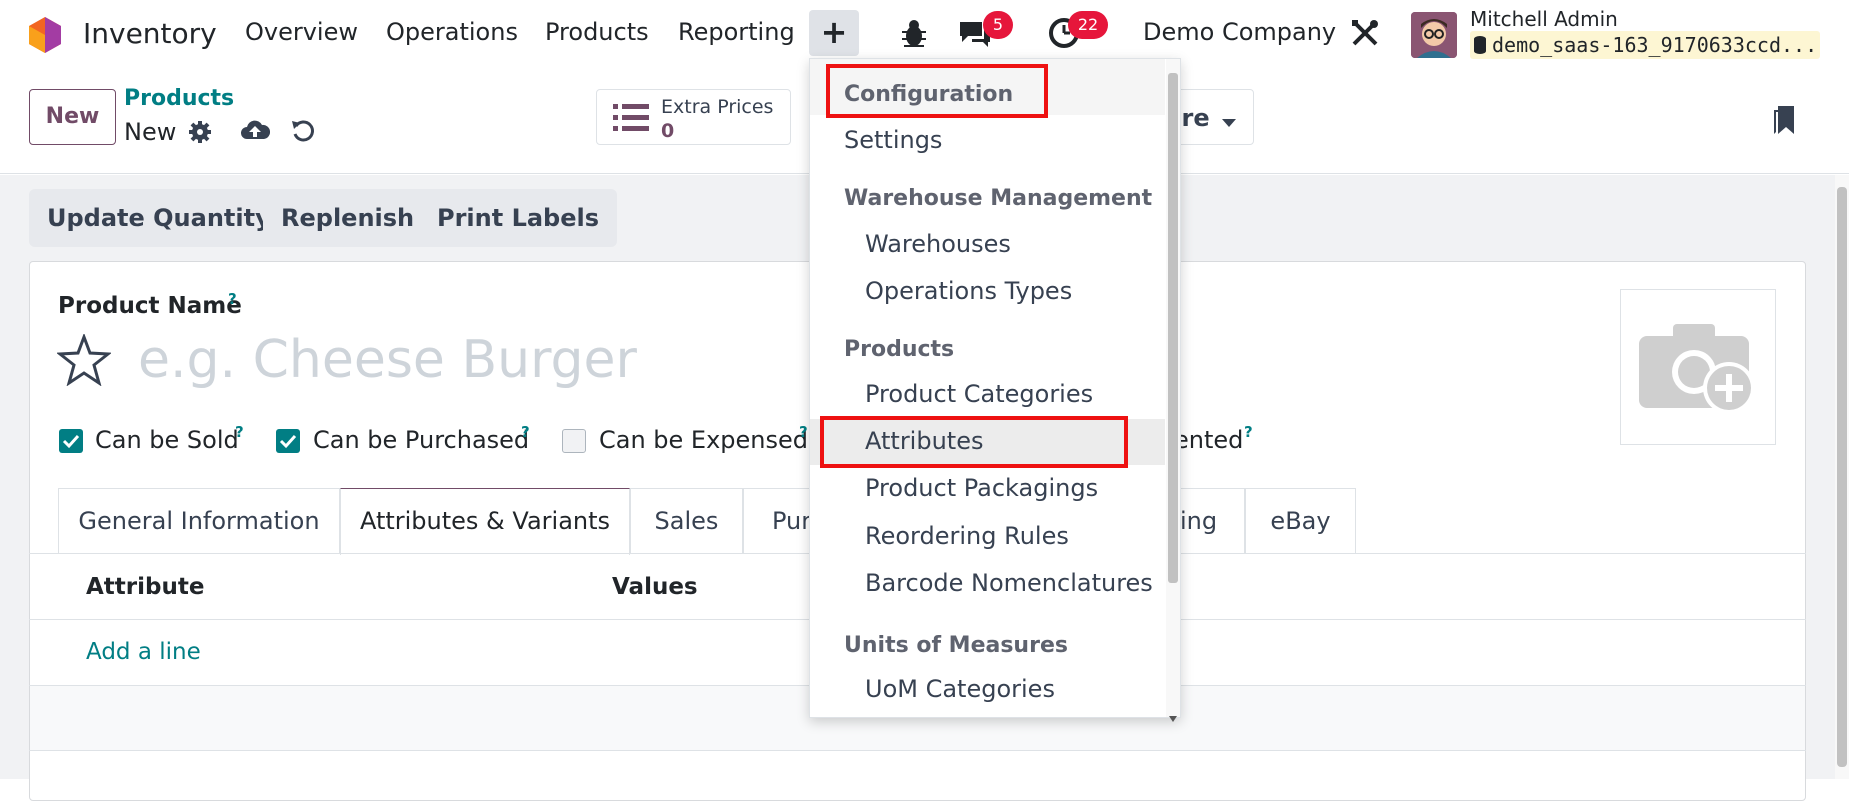 The image size is (1849, 801). I want to click on page-scrollbar-thumb, so click(1842, 477).